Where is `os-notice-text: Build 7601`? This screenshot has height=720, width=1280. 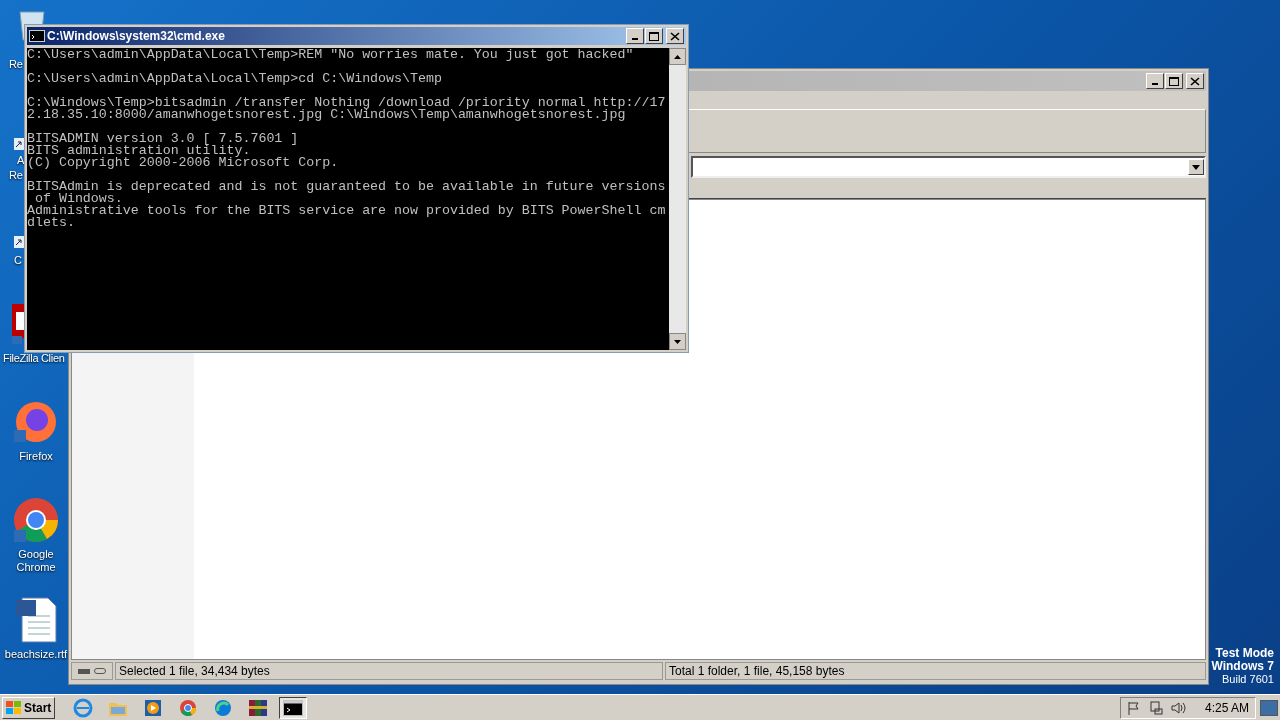 os-notice-text: Build 7601 is located at coordinates (1248, 679).